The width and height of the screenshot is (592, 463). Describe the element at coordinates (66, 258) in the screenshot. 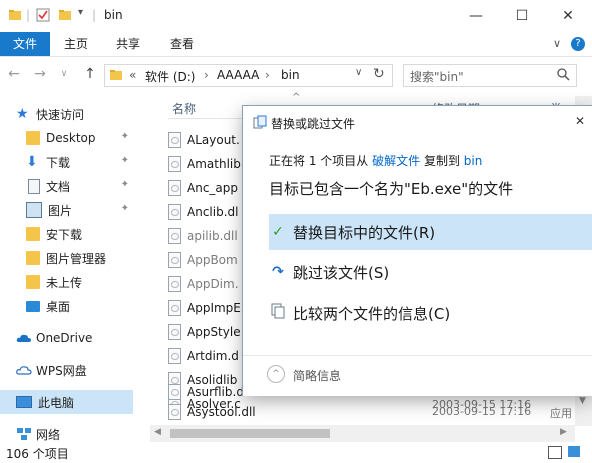

I see `sidebar-item-image-manager: 图片管理器` at that location.